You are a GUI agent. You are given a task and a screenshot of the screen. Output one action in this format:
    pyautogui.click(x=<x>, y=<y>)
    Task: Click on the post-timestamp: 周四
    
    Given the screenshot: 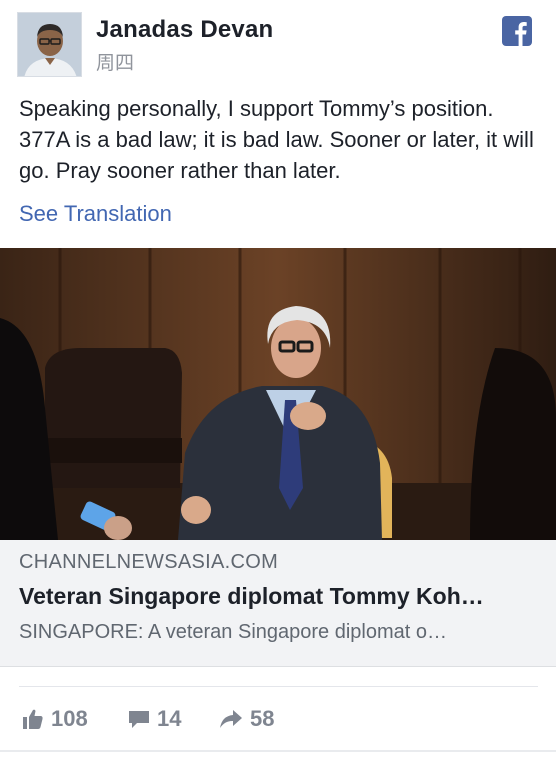 What is the action you would take?
    pyautogui.click(x=115, y=61)
    